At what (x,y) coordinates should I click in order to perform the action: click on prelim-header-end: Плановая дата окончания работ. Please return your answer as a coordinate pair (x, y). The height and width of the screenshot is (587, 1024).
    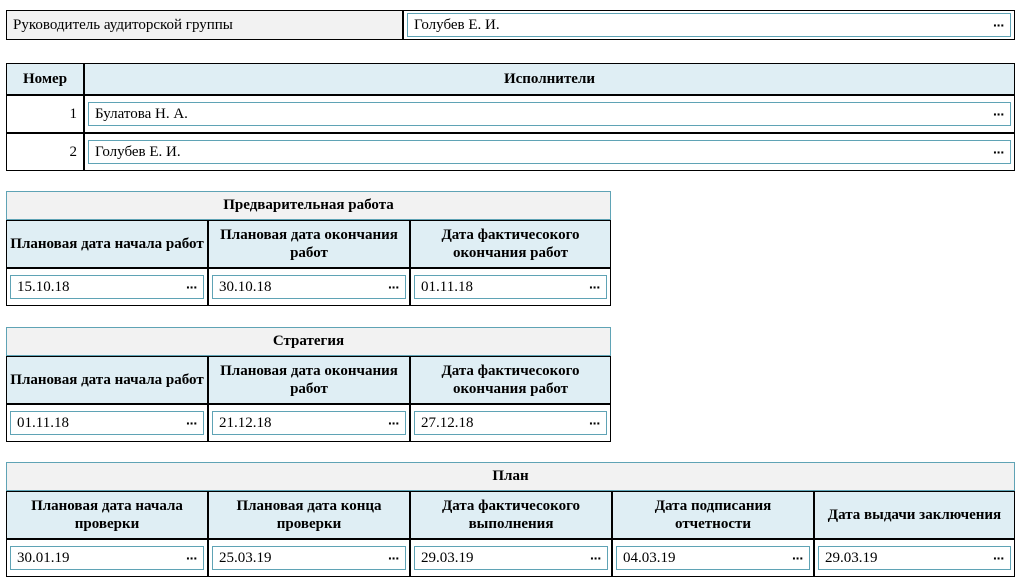
    Looking at the image, I should click on (309, 244).